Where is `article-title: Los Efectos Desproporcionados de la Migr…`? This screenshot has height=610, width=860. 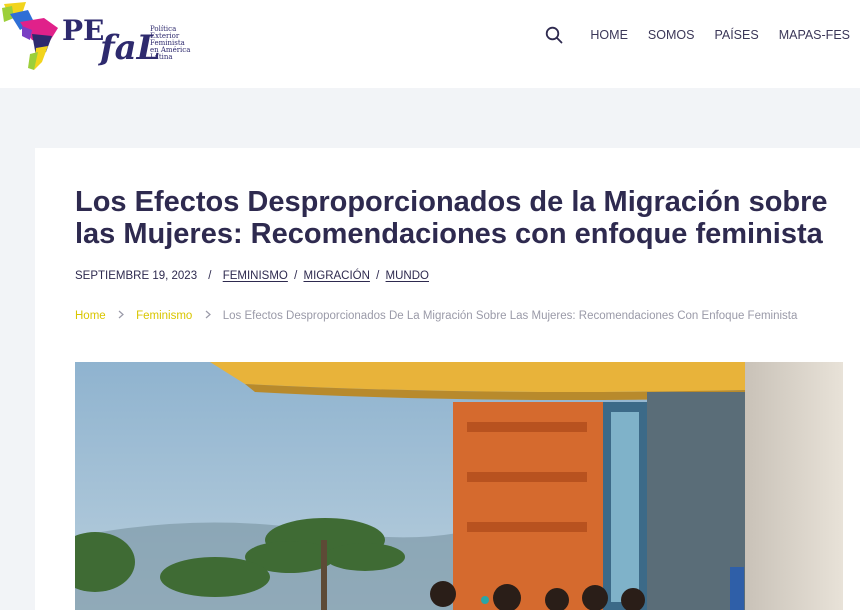 article-title: Los Efectos Desproporcionados de la Migr… is located at coordinates (451, 218).